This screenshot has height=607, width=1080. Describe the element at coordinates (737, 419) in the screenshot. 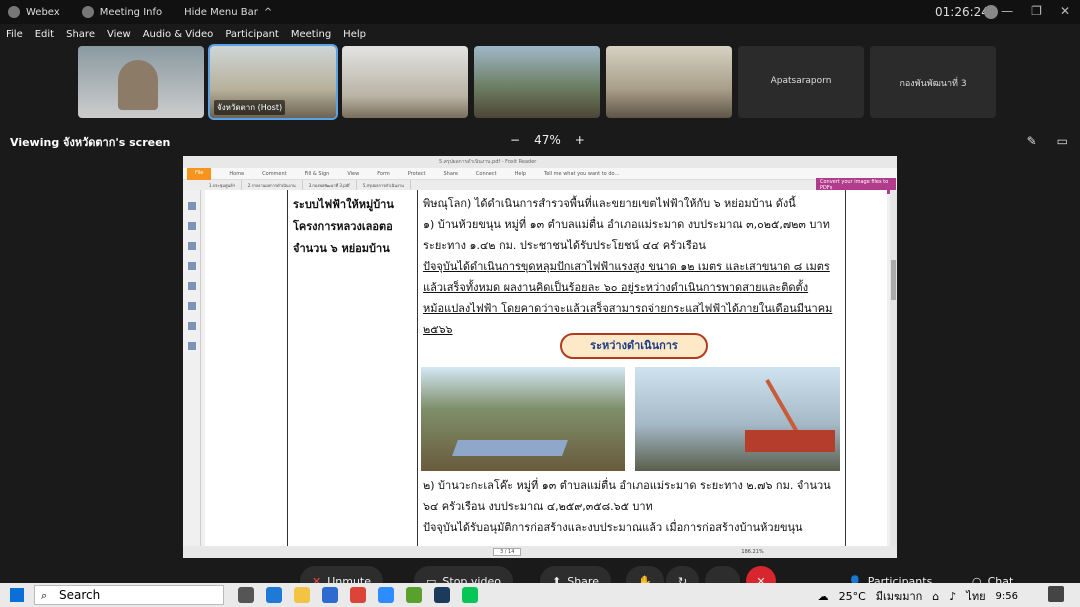

I see `crane-photo` at that location.